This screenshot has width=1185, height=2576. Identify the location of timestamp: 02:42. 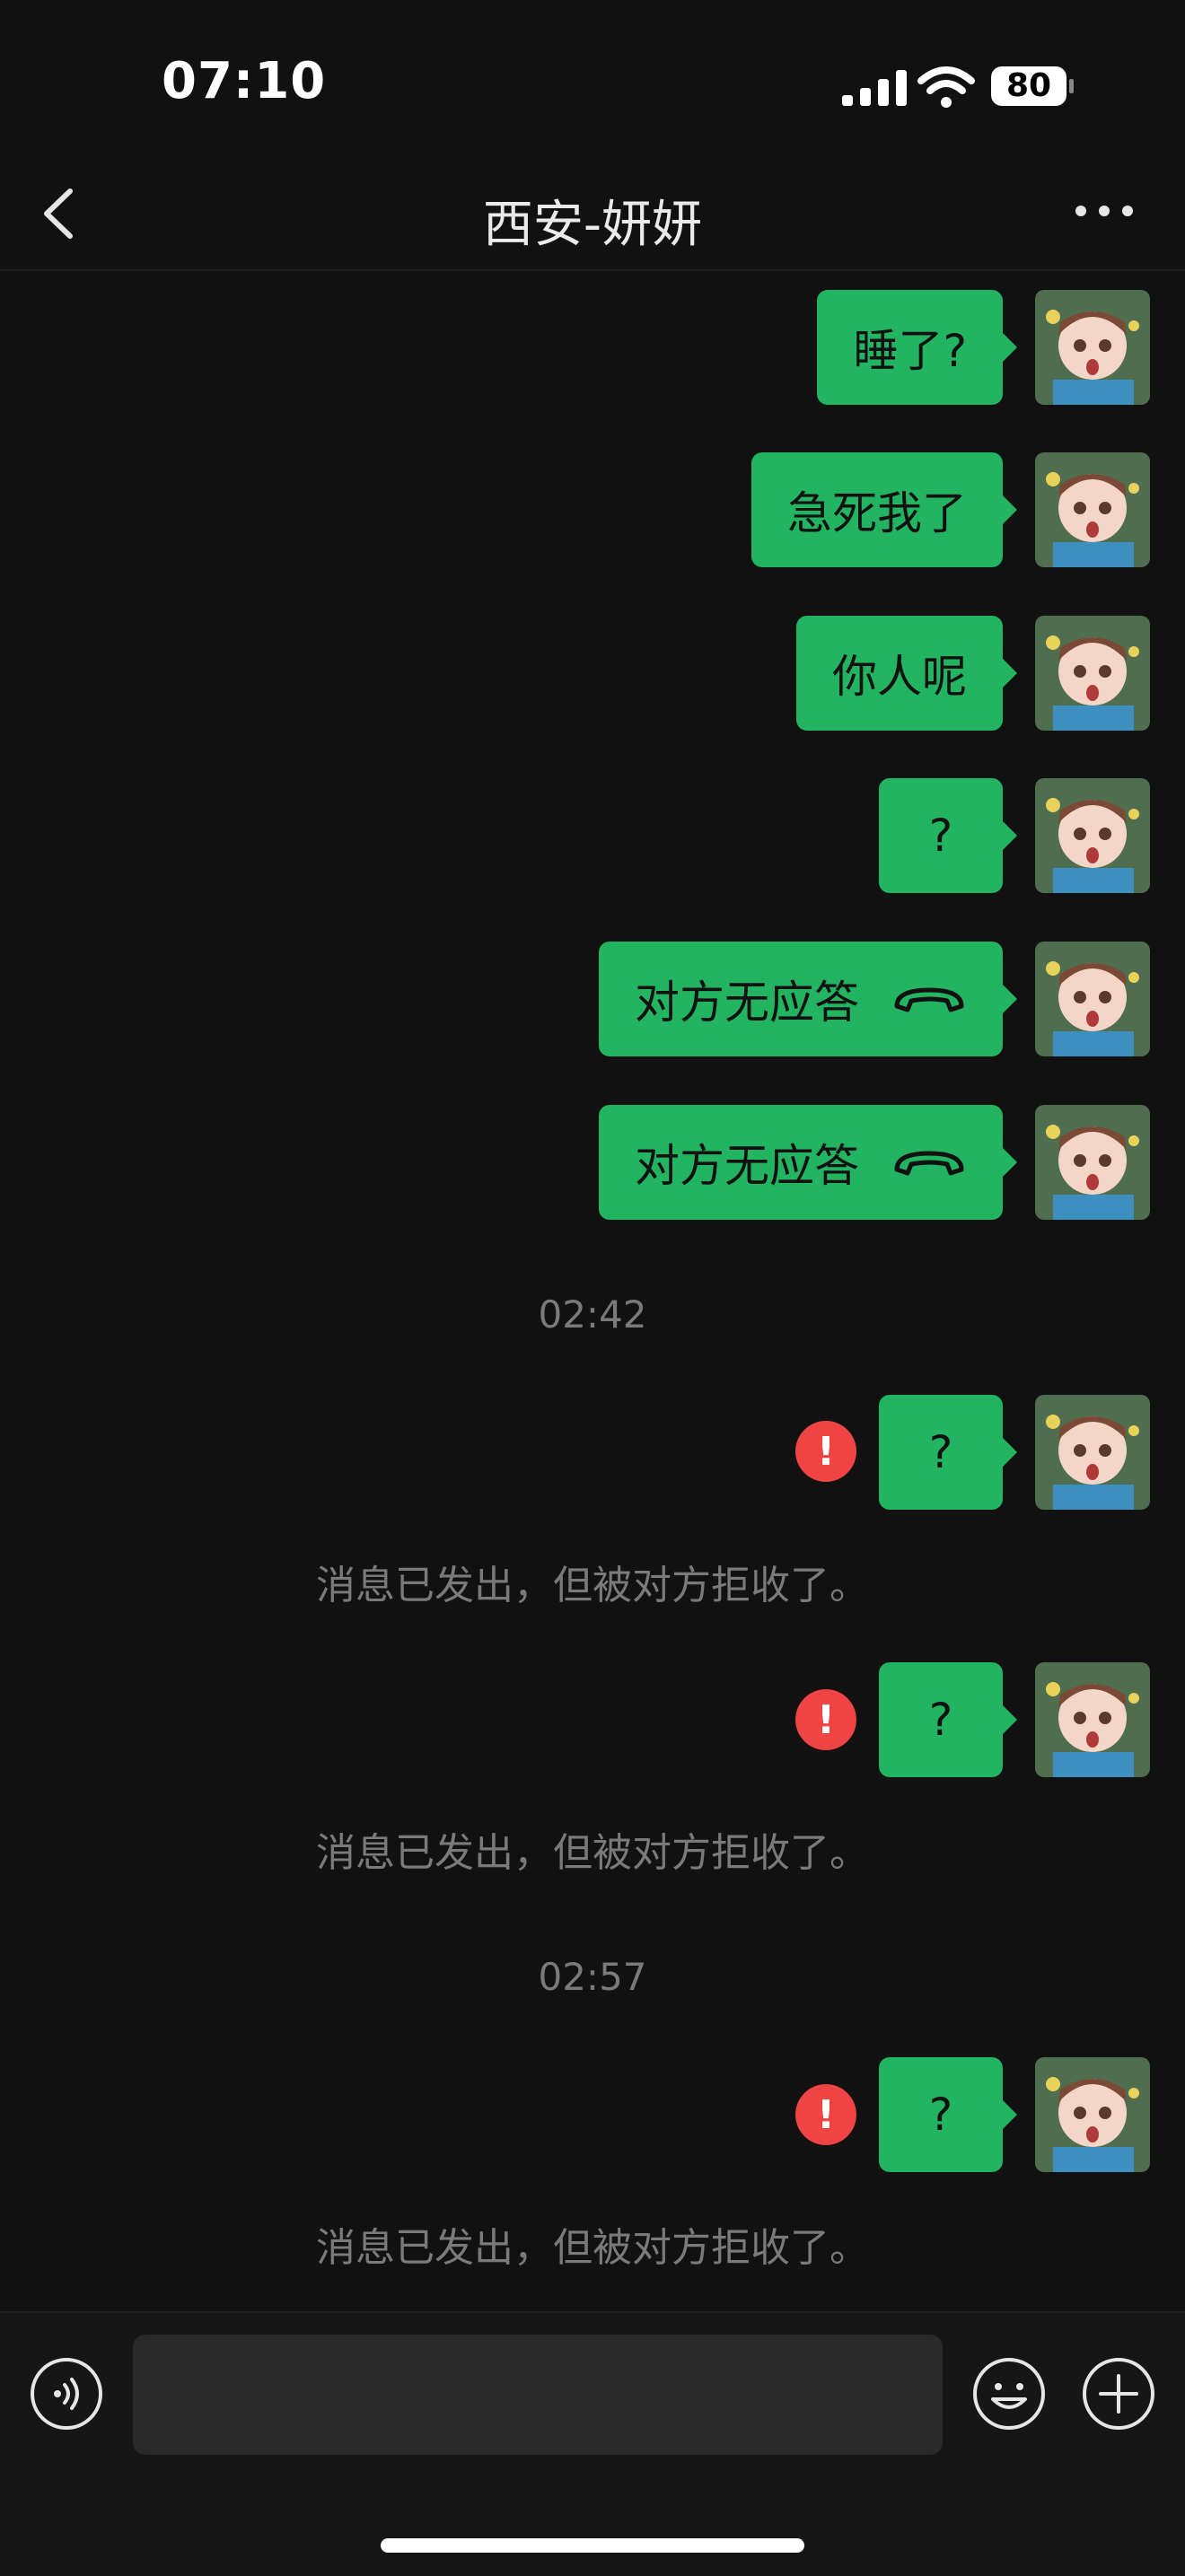
(592, 1314).